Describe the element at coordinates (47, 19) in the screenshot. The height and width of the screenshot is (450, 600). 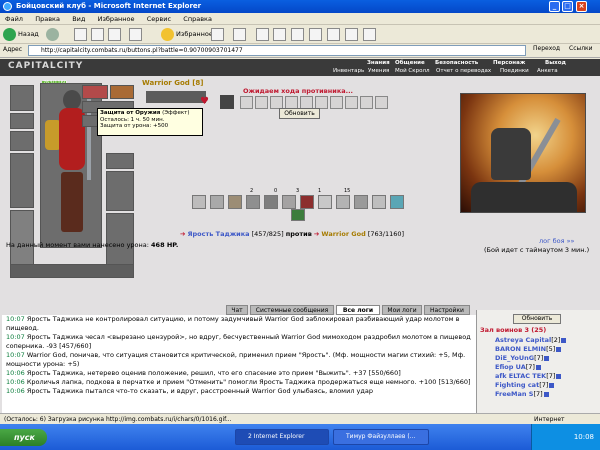
I see `menu-edit: Правка` at that location.